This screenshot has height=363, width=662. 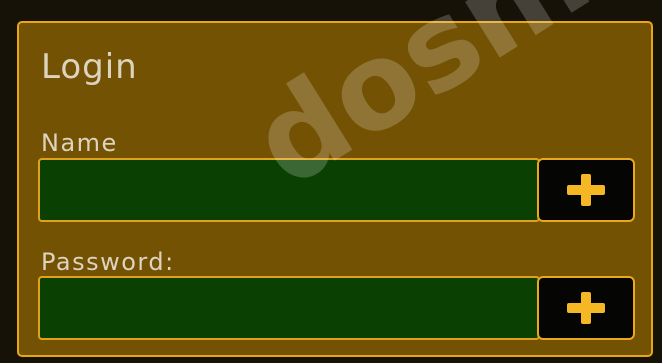 What do you see at coordinates (289, 308) in the screenshot?
I see `password-input` at bounding box center [289, 308].